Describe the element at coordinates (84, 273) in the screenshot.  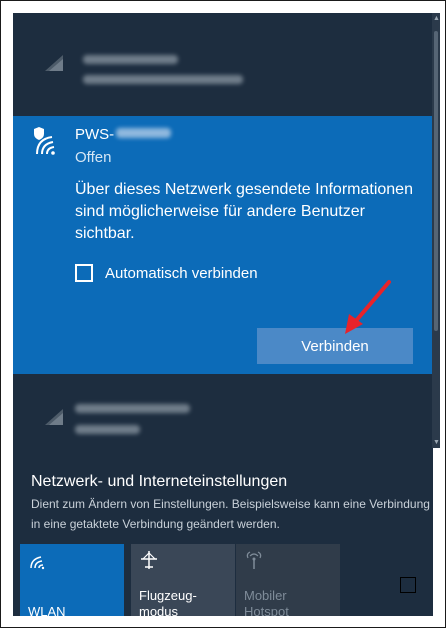
I see `auto-connect-checkbox` at that location.